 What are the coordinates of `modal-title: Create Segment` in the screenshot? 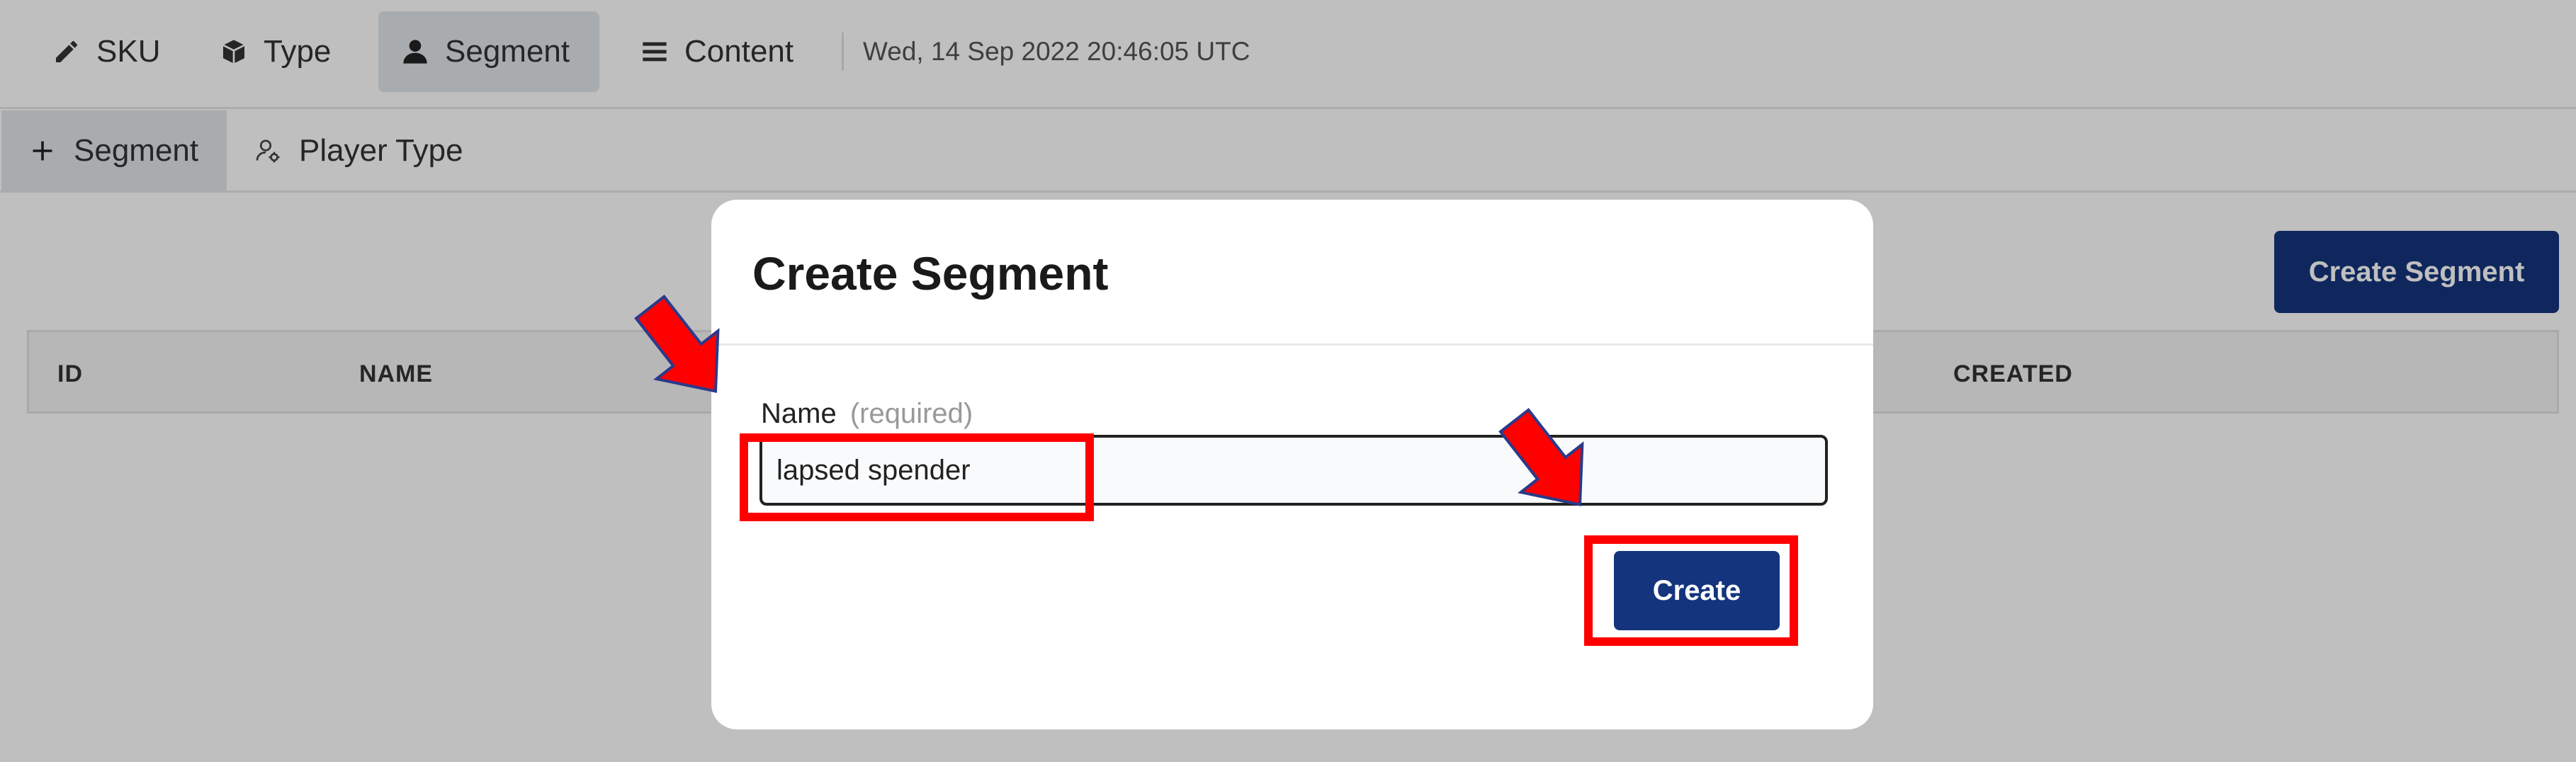 It's located at (930, 273).